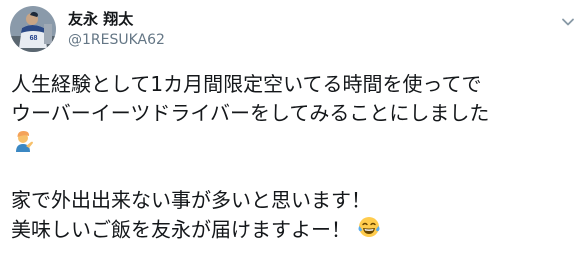 The image size is (587, 254). I want to click on tweet-line: 家で外出出来ない事が多いと思います！, so click(191, 200).